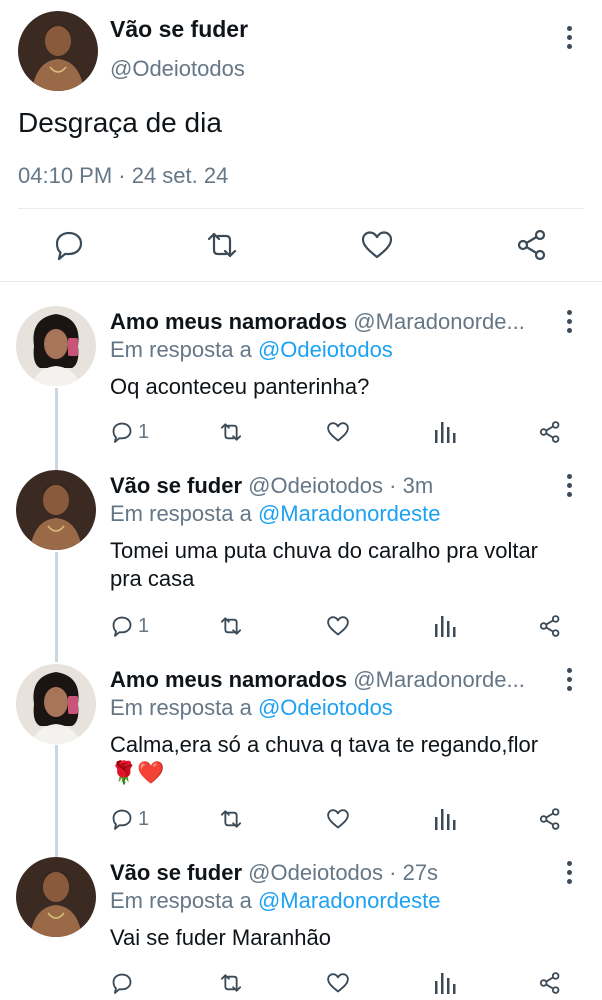  What do you see at coordinates (301, 208) in the screenshot?
I see `divider` at bounding box center [301, 208].